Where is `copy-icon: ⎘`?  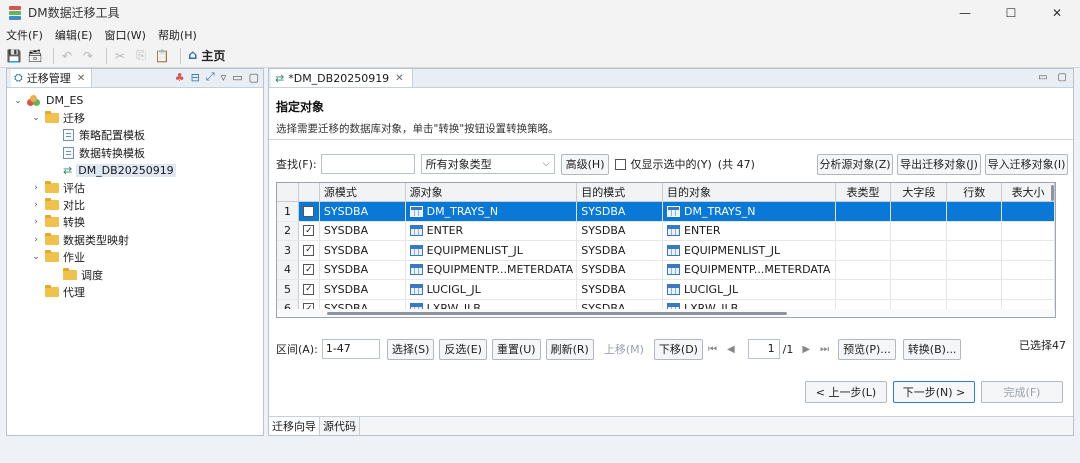
copy-icon: ⎘ is located at coordinates (141, 56).